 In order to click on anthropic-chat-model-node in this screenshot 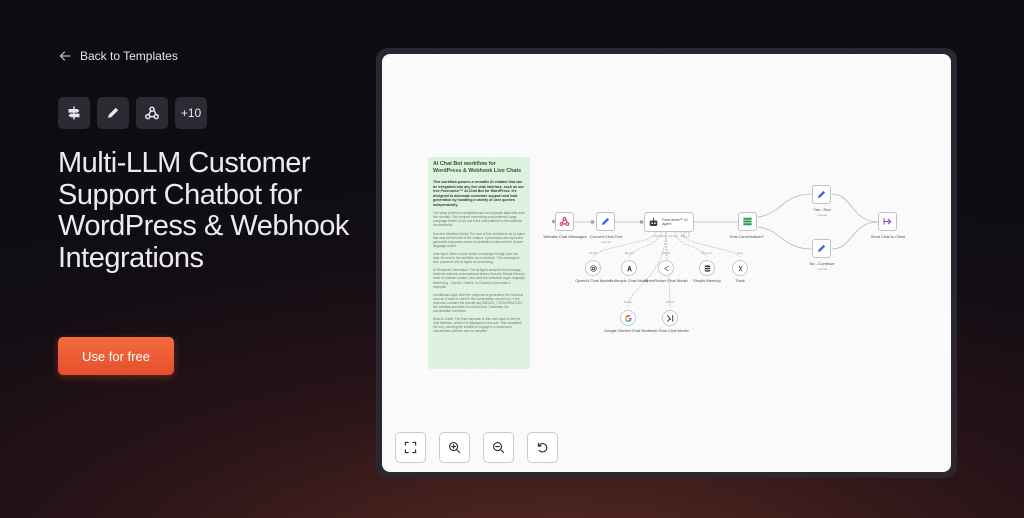, I will do `click(629, 268)`.